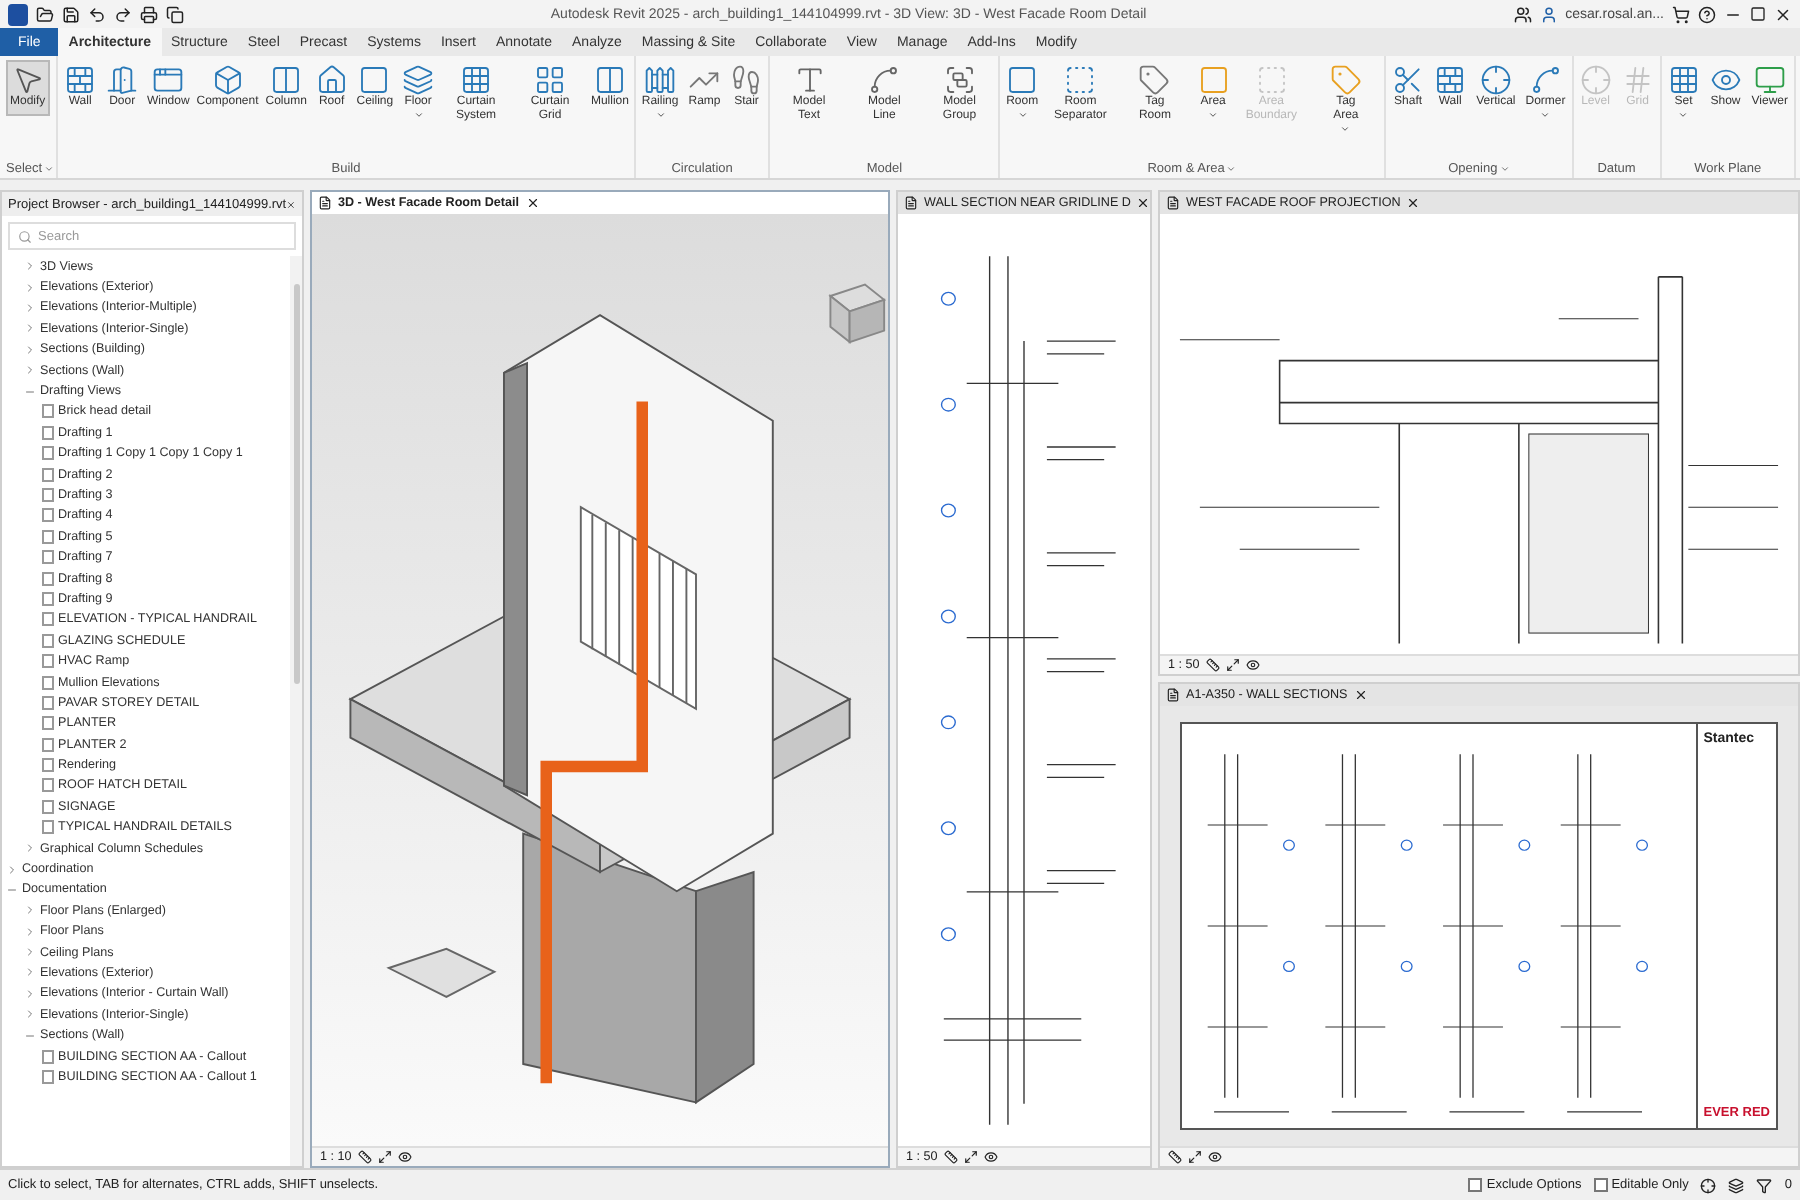  Describe the element at coordinates (296, 711) in the screenshot. I see `scrollbar` at that location.